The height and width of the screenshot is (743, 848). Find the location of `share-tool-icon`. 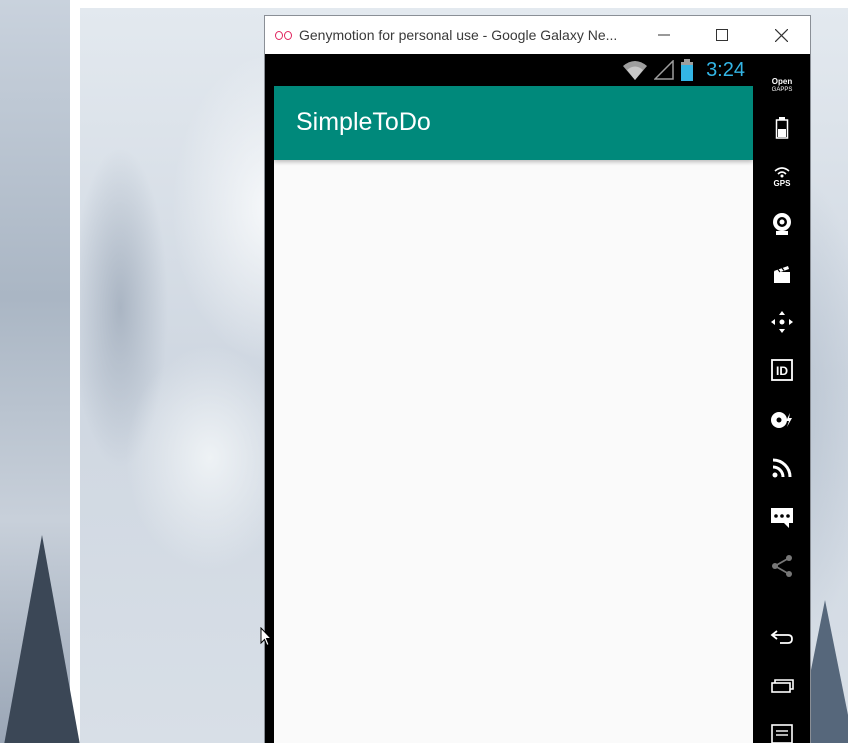

share-tool-icon is located at coordinates (782, 566).